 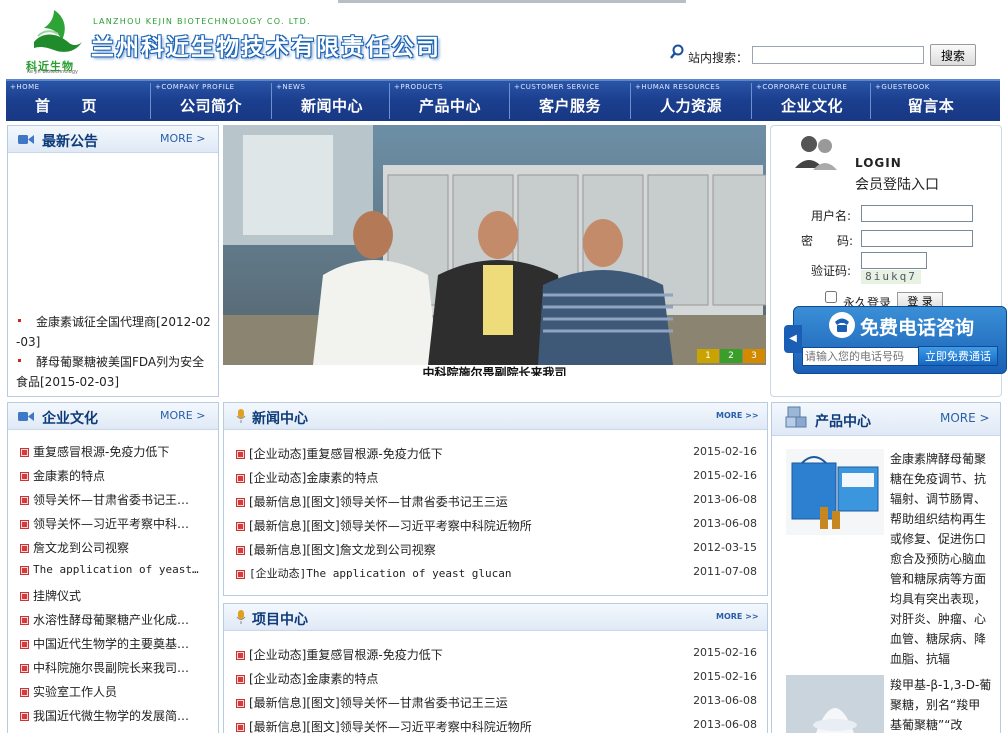 What do you see at coordinates (941, 705) in the screenshot?
I see `product-description-2: 羧甲基-β-1,3-D-葡聚糖，别名“羧甲基葡聚糖”“改` at bounding box center [941, 705].